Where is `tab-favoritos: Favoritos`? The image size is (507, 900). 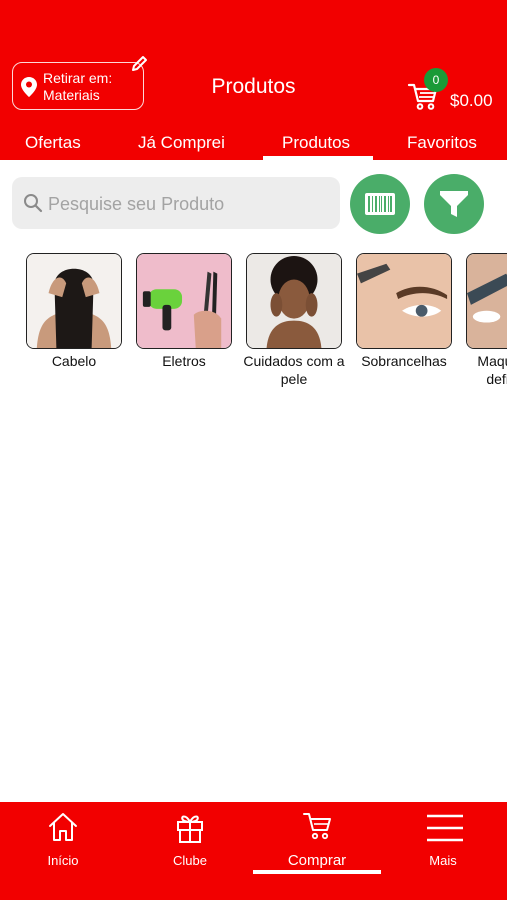
tab-favoritos: Favoritos is located at coordinates (442, 143).